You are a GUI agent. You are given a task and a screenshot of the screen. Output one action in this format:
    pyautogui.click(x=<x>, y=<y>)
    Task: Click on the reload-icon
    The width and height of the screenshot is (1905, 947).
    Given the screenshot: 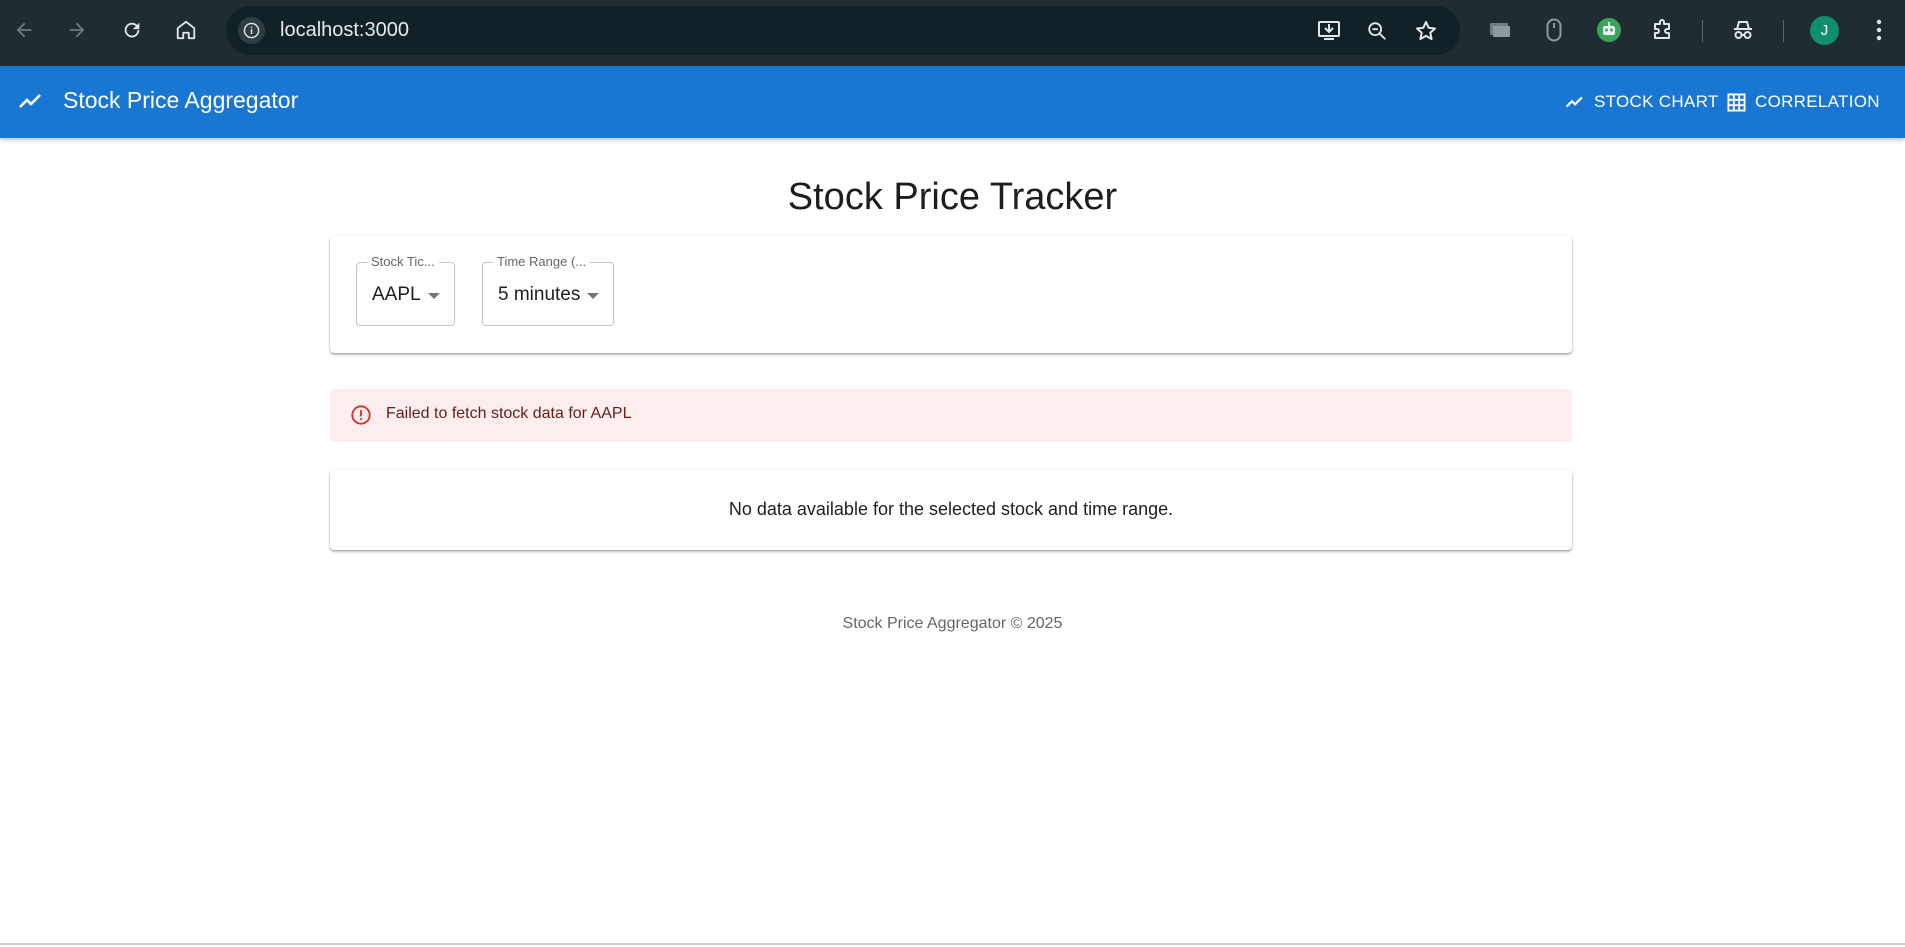 What is the action you would take?
    pyautogui.click(x=132, y=30)
    